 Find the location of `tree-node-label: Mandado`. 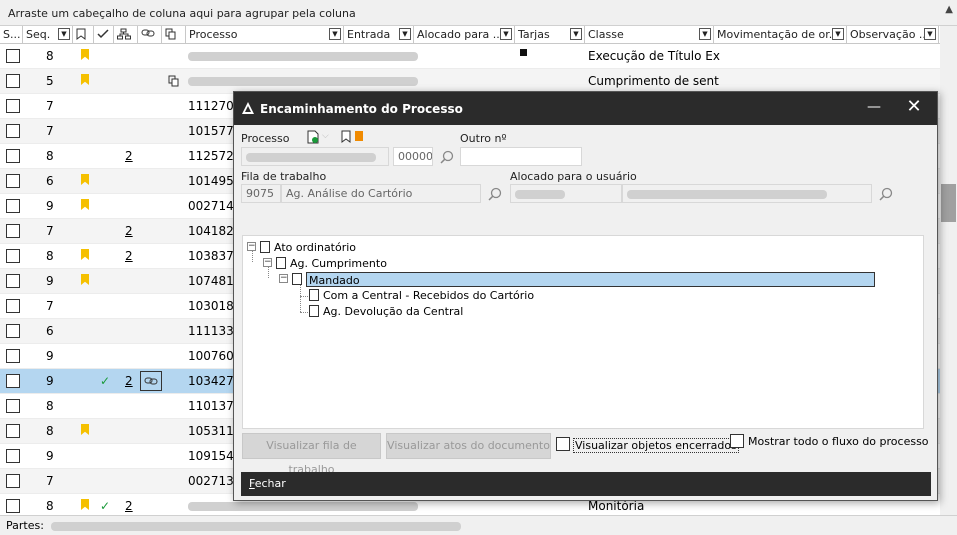

tree-node-label: Mandado is located at coordinates (590, 279).